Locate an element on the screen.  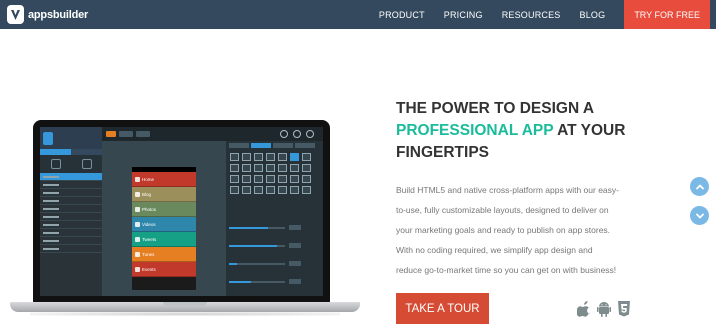
builder-canvas: Home Blog Photos Videos Tweets Tunes Events is located at coordinates (164, 218).